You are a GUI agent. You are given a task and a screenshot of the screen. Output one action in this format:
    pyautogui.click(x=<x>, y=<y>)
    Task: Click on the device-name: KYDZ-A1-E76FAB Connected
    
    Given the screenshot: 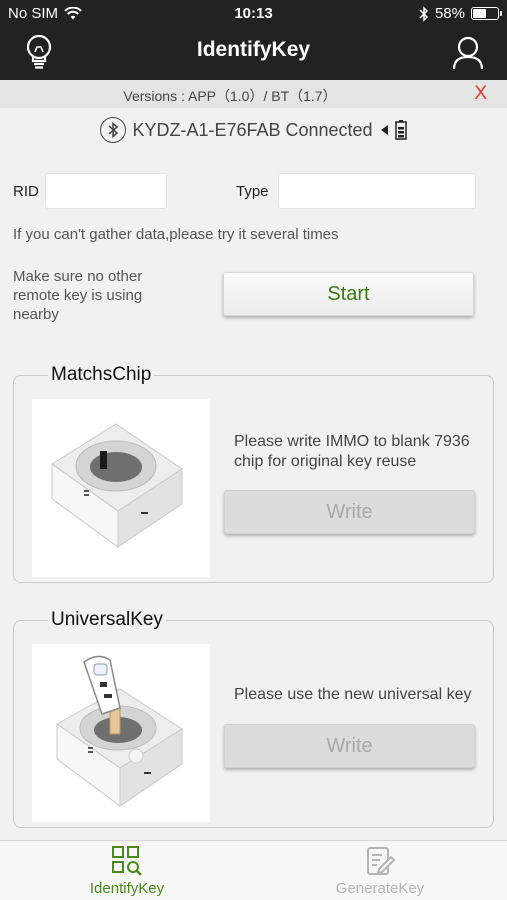 What is the action you would take?
    pyautogui.click(x=252, y=129)
    